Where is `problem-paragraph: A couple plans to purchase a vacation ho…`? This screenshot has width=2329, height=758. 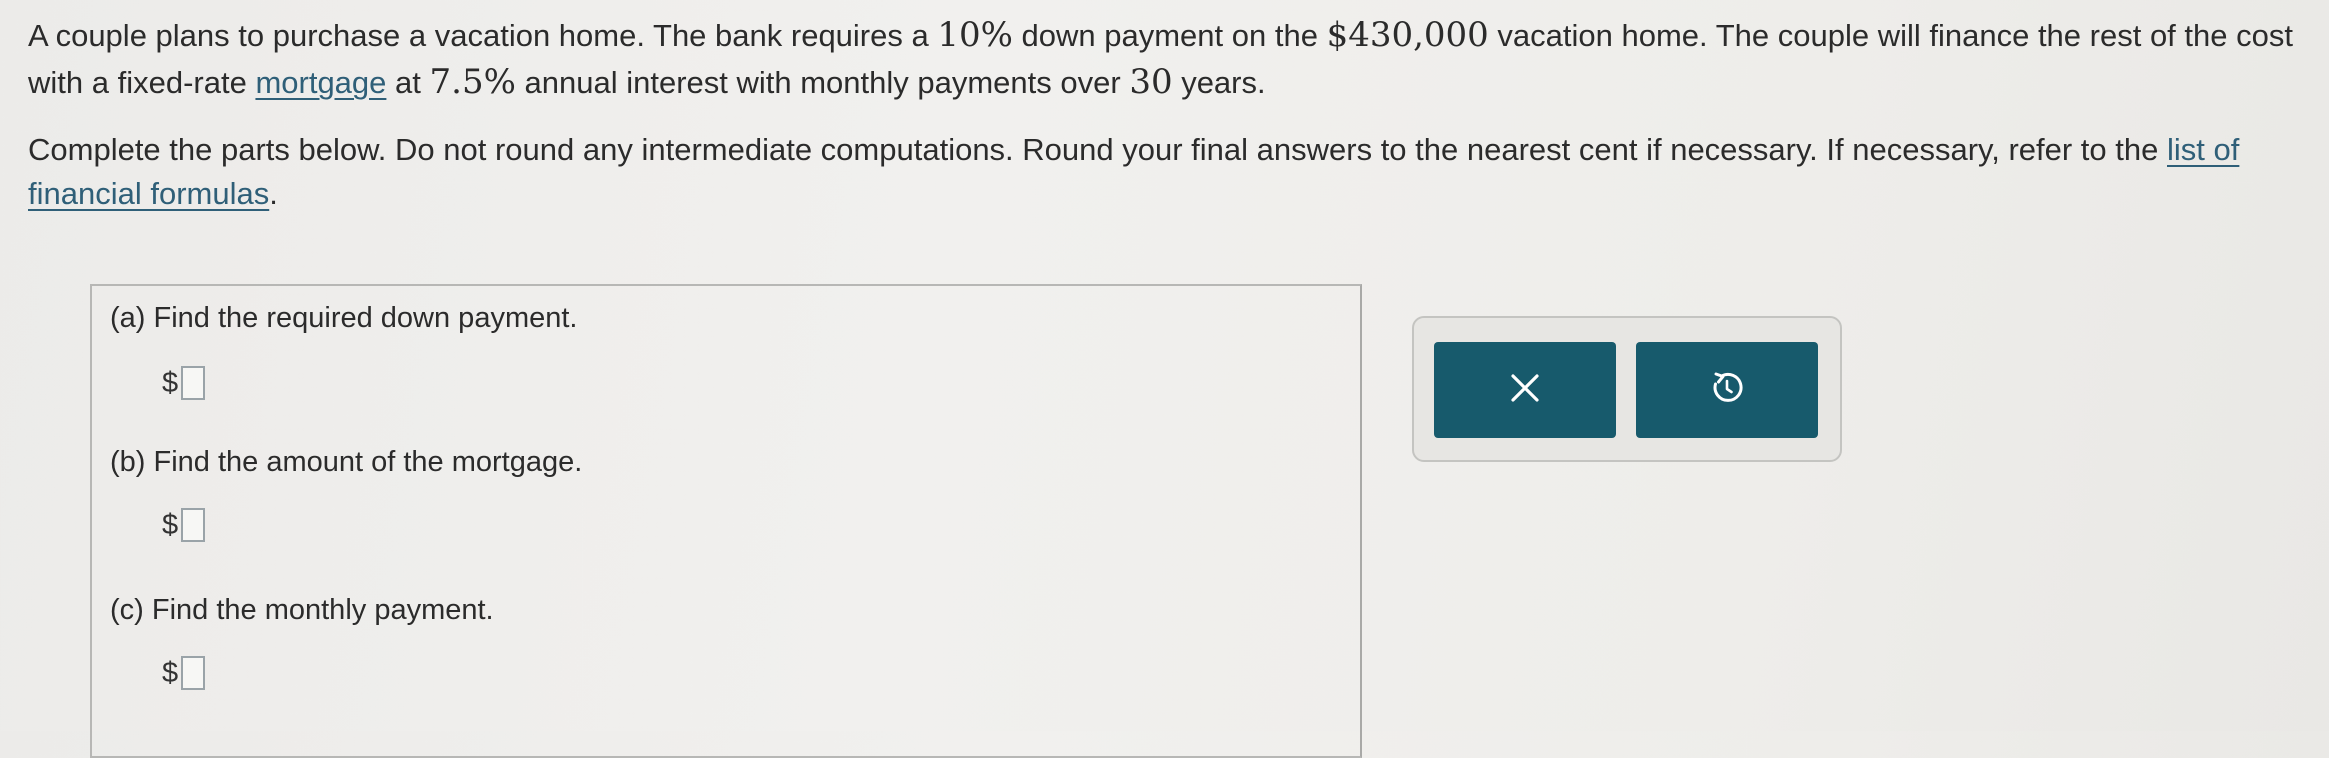 problem-paragraph: A couple plans to purchase a vacation ho… is located at coordinates (1168, 59).